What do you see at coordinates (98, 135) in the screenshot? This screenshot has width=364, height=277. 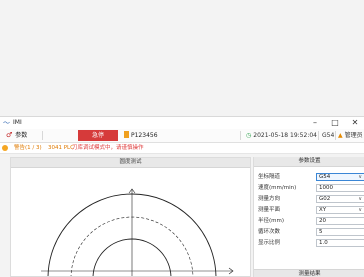 I see `emergency-stop-button: 急停` at bounding box center [98, 135].